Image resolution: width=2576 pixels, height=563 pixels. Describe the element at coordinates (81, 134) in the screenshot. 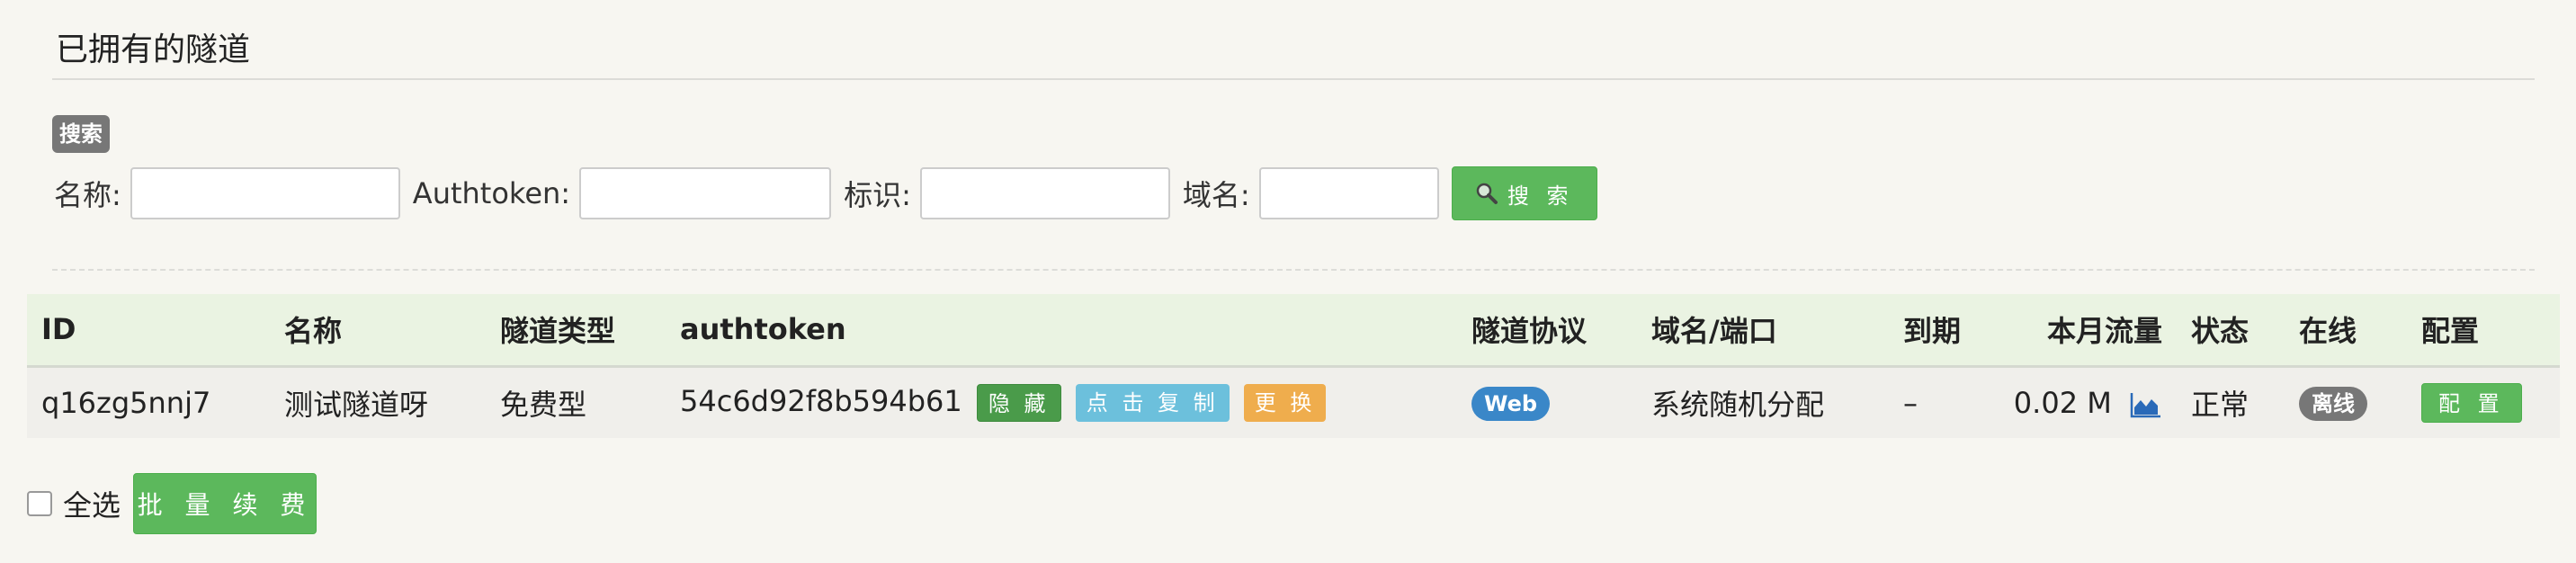

I see `search-badge: 搜索` at that location.